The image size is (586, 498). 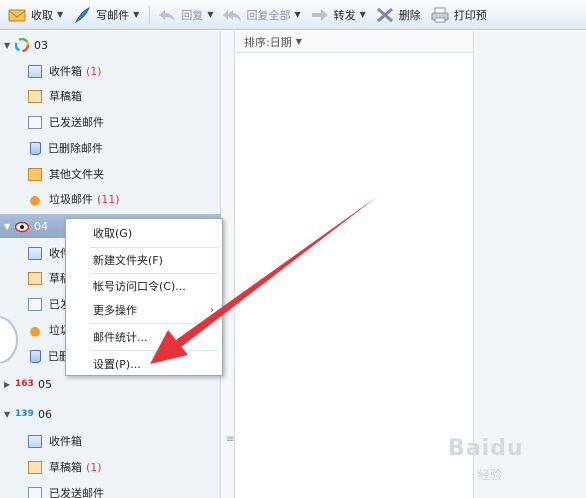 What do you see at coordinates (41, 45) in the screenshot?
I see `account-name: 03` at bounding box center [41, 45].